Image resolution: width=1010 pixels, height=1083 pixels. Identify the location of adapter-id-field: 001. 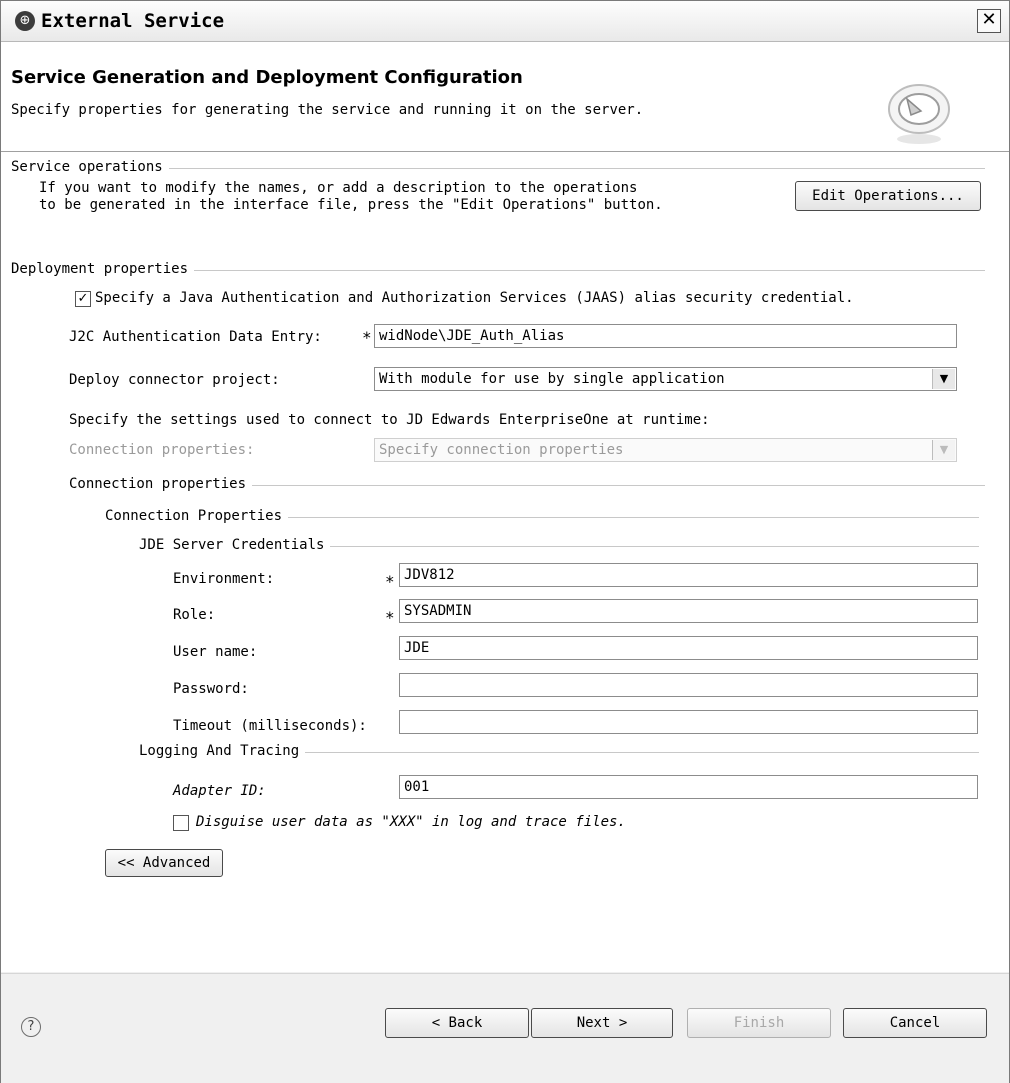
(688, 787).